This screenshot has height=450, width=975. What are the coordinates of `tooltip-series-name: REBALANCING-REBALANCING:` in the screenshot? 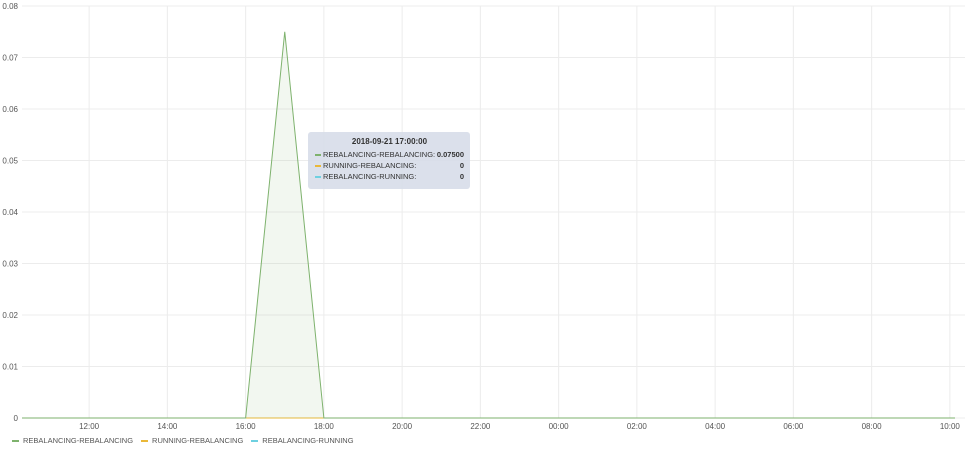 It's located at (379, 154).